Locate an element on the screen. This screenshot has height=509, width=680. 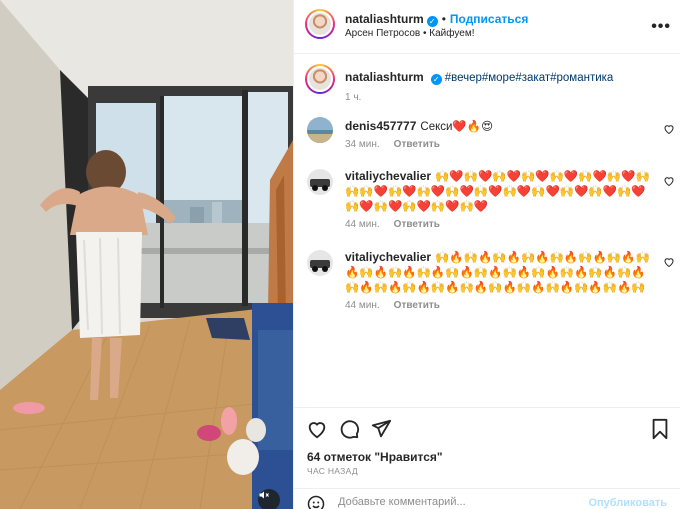
comment-icon is located at coordinates (349, 429).